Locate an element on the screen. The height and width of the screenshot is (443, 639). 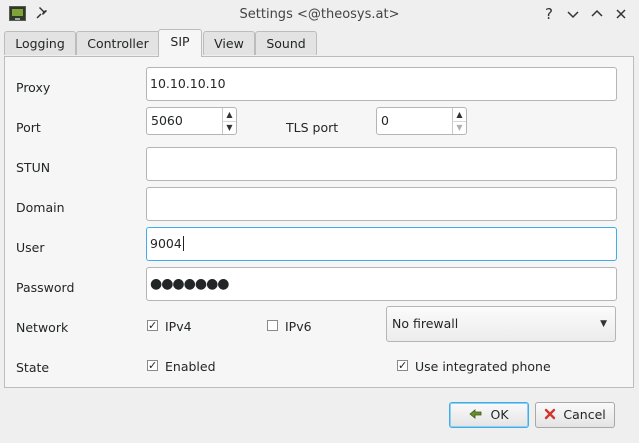
ok-label: OK is located at coordinates (499, 414).